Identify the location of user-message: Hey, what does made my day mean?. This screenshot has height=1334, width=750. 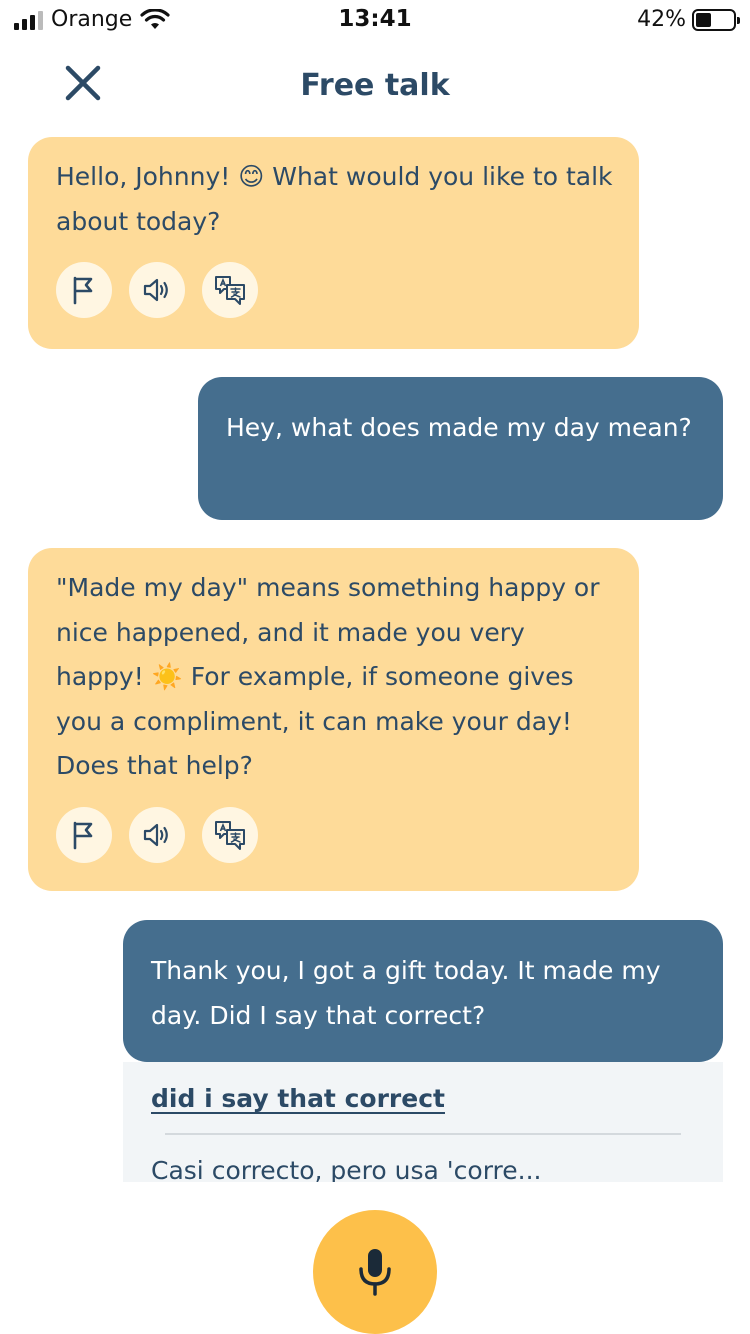
(460, 448).